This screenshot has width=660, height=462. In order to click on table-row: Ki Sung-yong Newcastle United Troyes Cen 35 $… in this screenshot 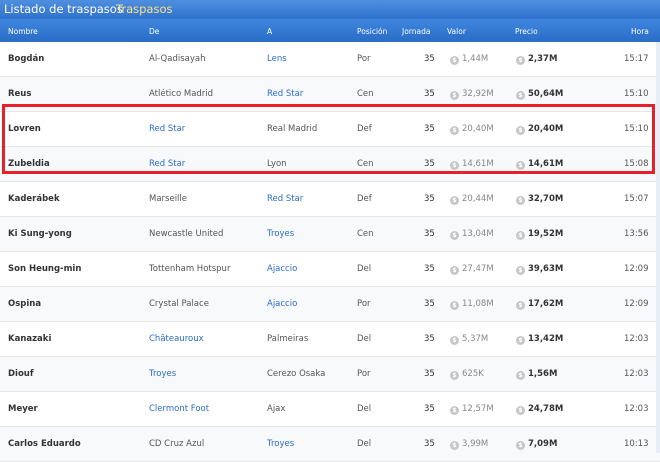, I will do `click(330, 234)`.